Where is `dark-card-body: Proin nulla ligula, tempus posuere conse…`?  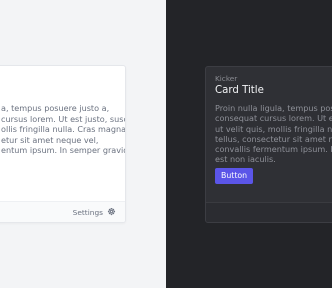 dark-card-body: Proin nulla ligula, tempus posuere conse… is located at coordinates (273, 134).